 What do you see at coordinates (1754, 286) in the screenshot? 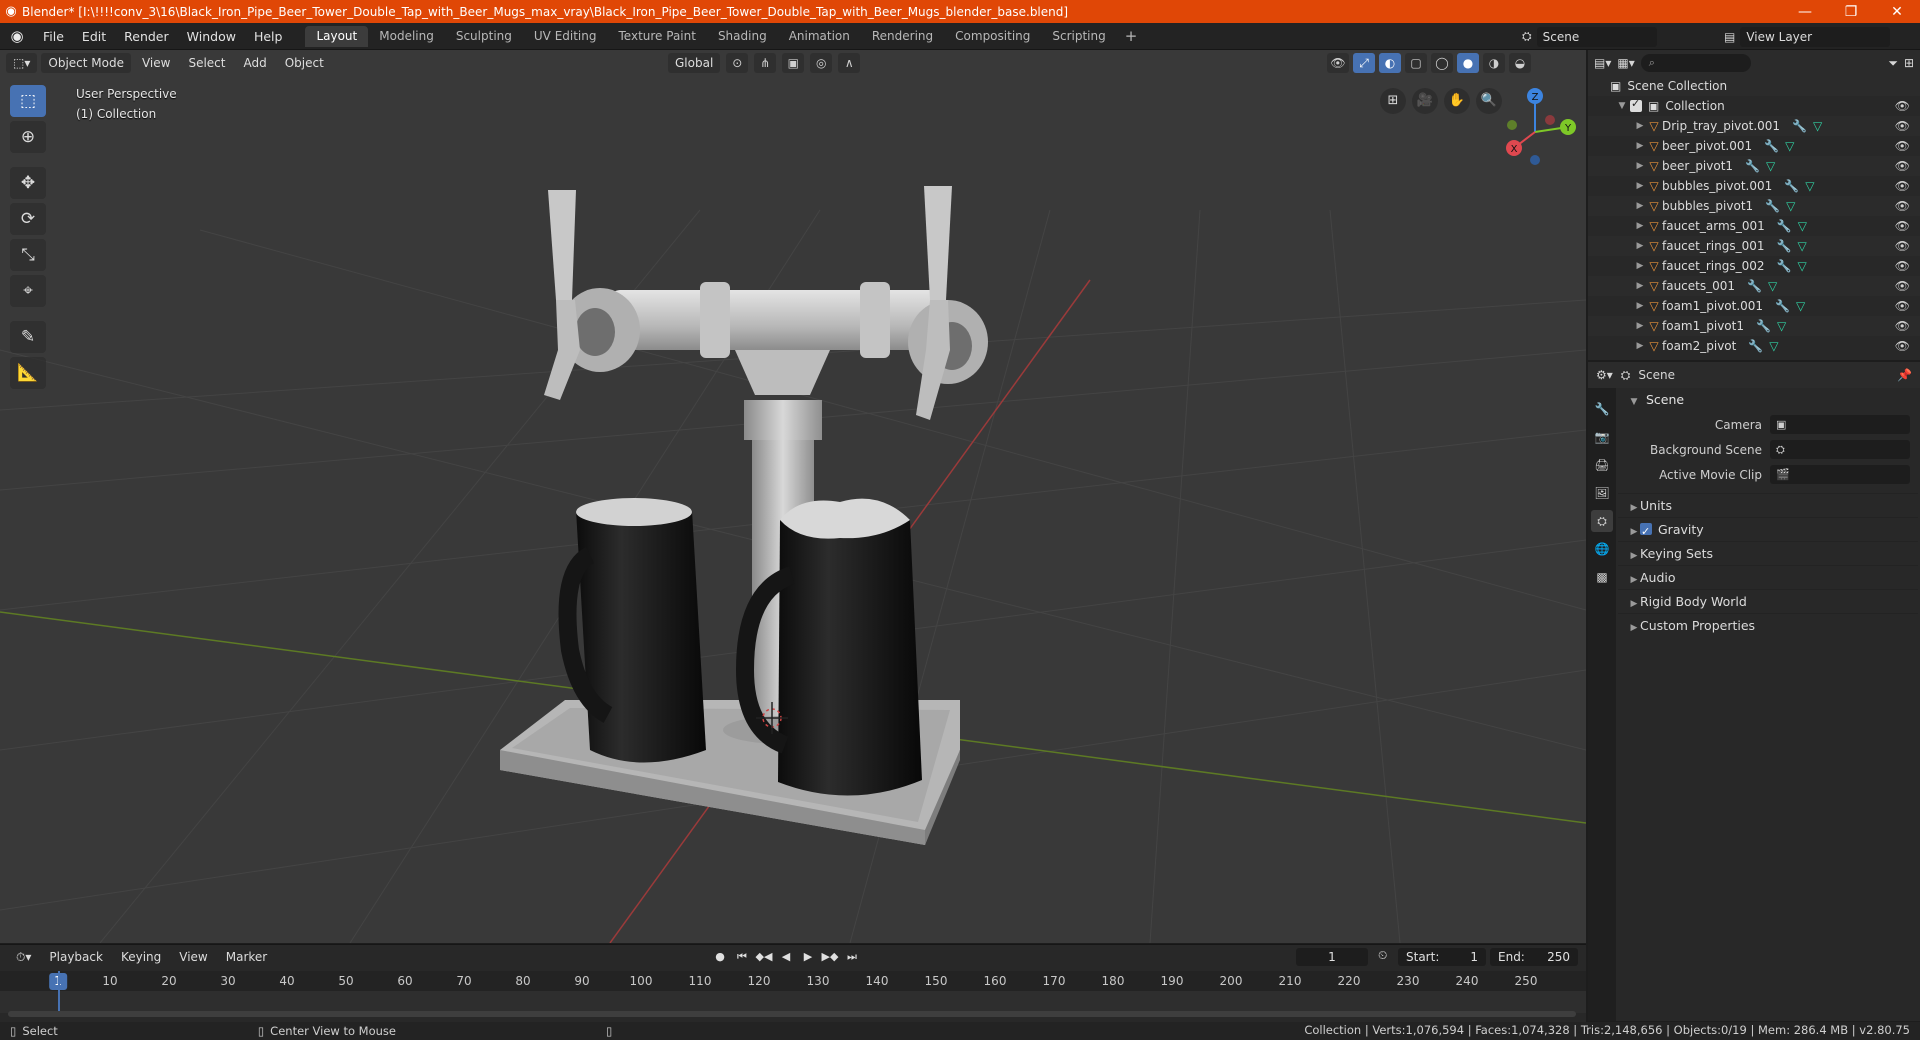
I see `outliner-object-row: ▶ ▽ faucets_001 🔧 ▽ 👁` at bounding box center [1754, 286].